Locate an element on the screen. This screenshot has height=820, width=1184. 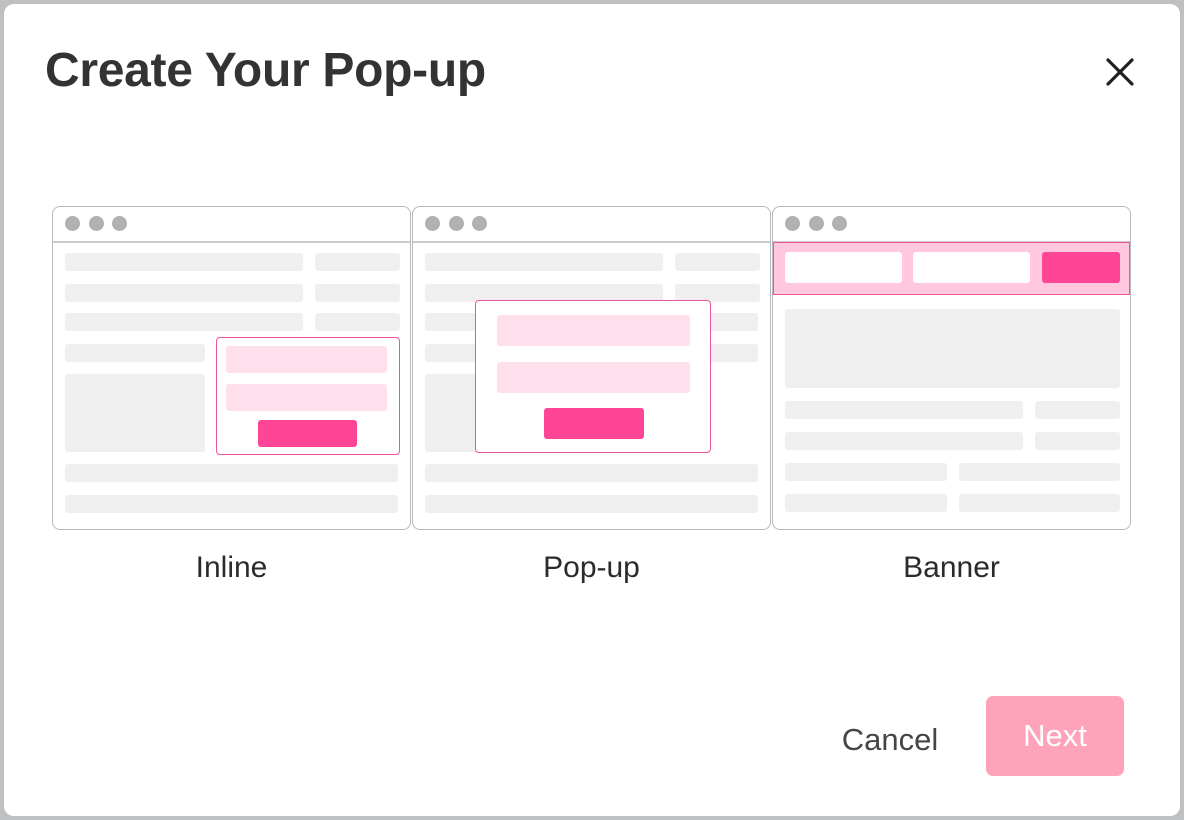
option-label-inline: Inline is located at coordinates (231, 568).